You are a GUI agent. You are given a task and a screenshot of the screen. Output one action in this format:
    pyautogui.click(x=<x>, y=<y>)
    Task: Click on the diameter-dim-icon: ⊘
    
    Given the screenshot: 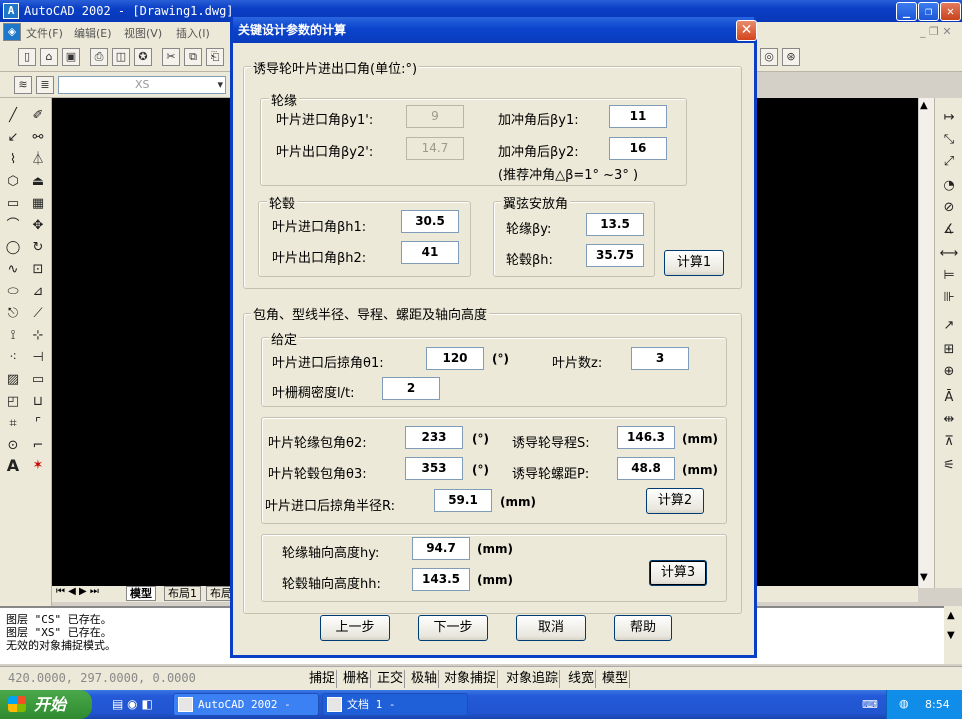 What is the action you would take?
    pyautogui.click(x=949, y=208)
    